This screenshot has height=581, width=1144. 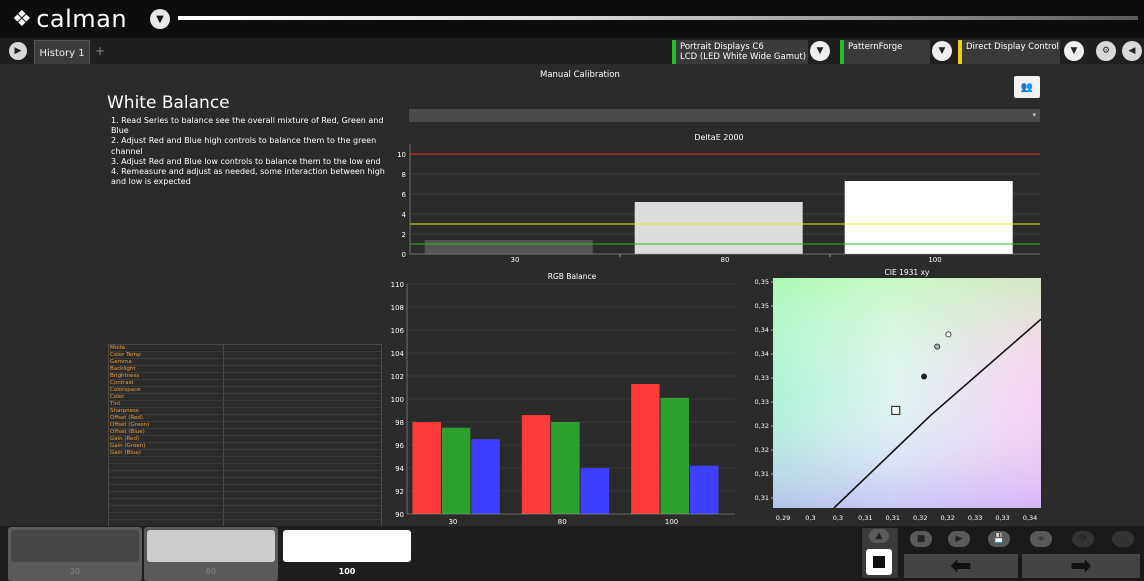 I want to click on stop-square-icon, so click(x=879, y=562).